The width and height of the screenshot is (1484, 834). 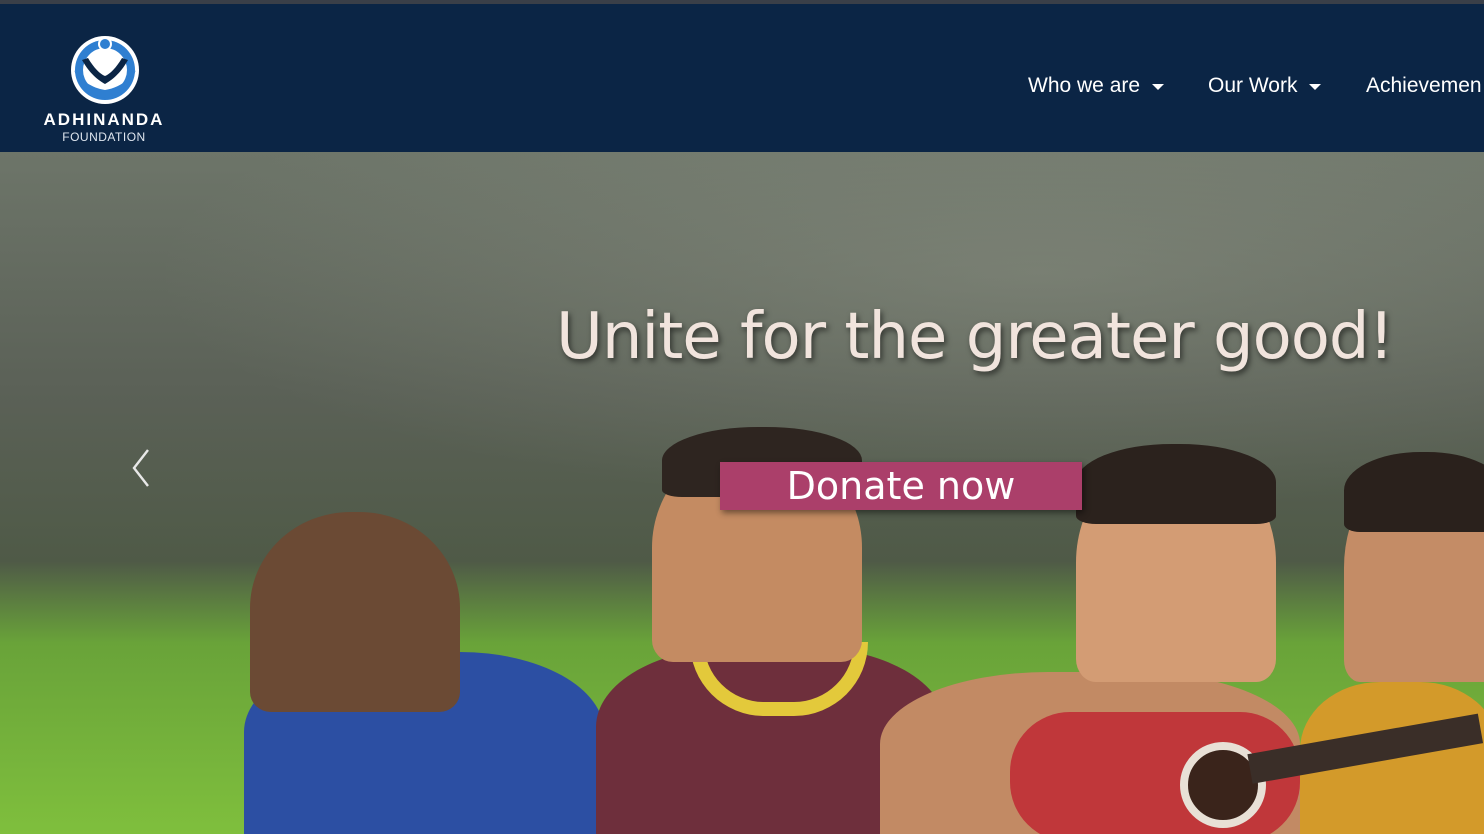 What do you see at coordinates (901, 486) in the screenshot?
I see `donate-now-button: Donate now` at bounding box center [901, 486].